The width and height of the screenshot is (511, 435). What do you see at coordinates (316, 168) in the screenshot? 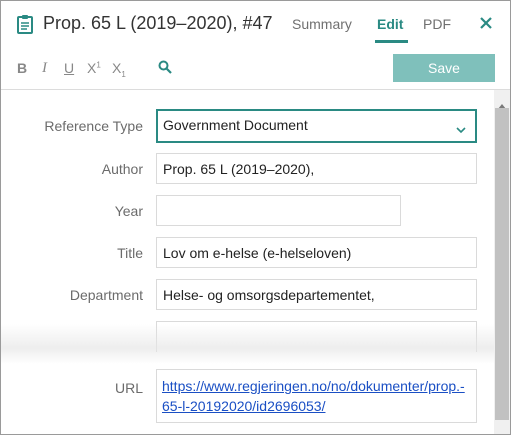
I see `author-field: Prop. 65 L (2019–2020),` at bounding box center [316, 168].